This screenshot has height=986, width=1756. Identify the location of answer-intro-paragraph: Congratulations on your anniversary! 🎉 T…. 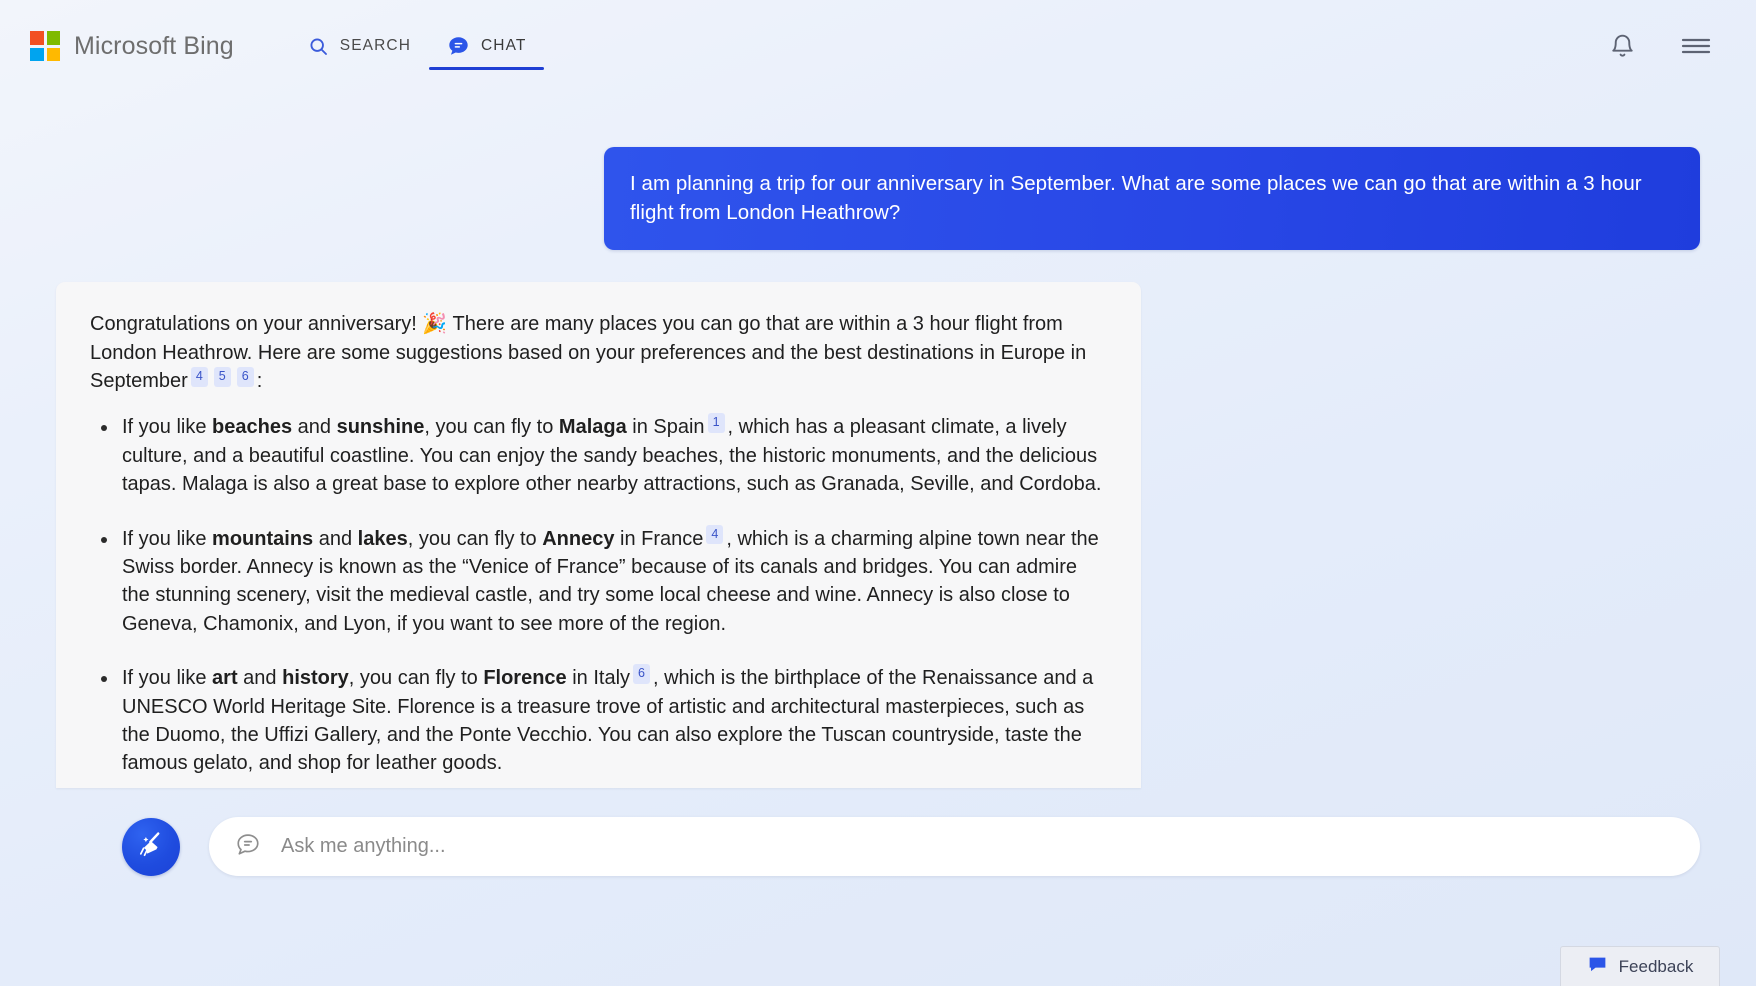
(598, 352).